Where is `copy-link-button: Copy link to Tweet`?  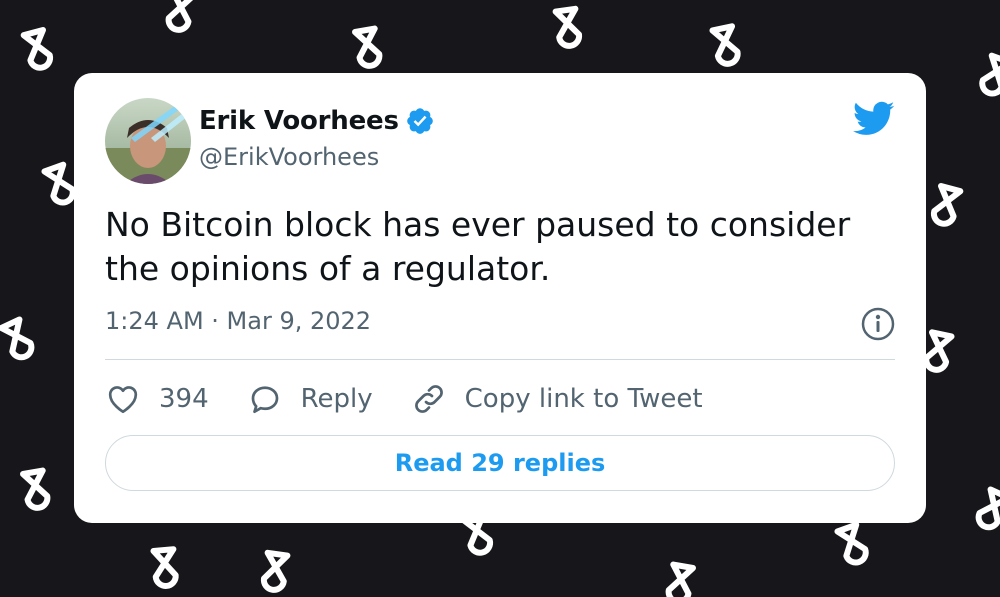
copy-link-button: Copy link to Tweet is located at coordinates (557, 399).